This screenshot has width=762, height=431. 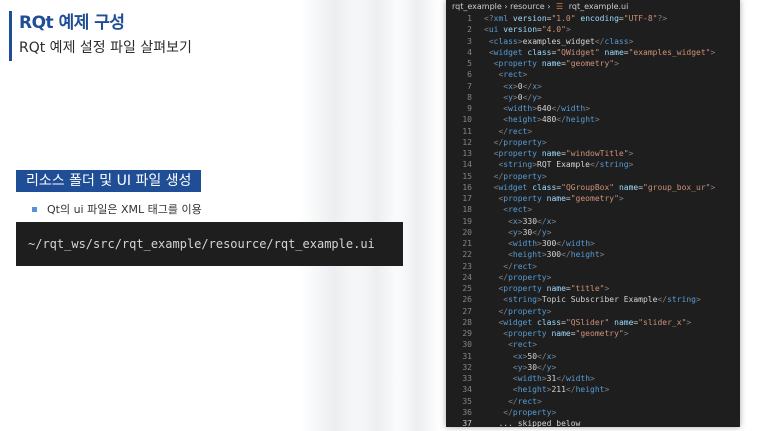 I want to click on code-token: 211, so click(x=558, y=390).